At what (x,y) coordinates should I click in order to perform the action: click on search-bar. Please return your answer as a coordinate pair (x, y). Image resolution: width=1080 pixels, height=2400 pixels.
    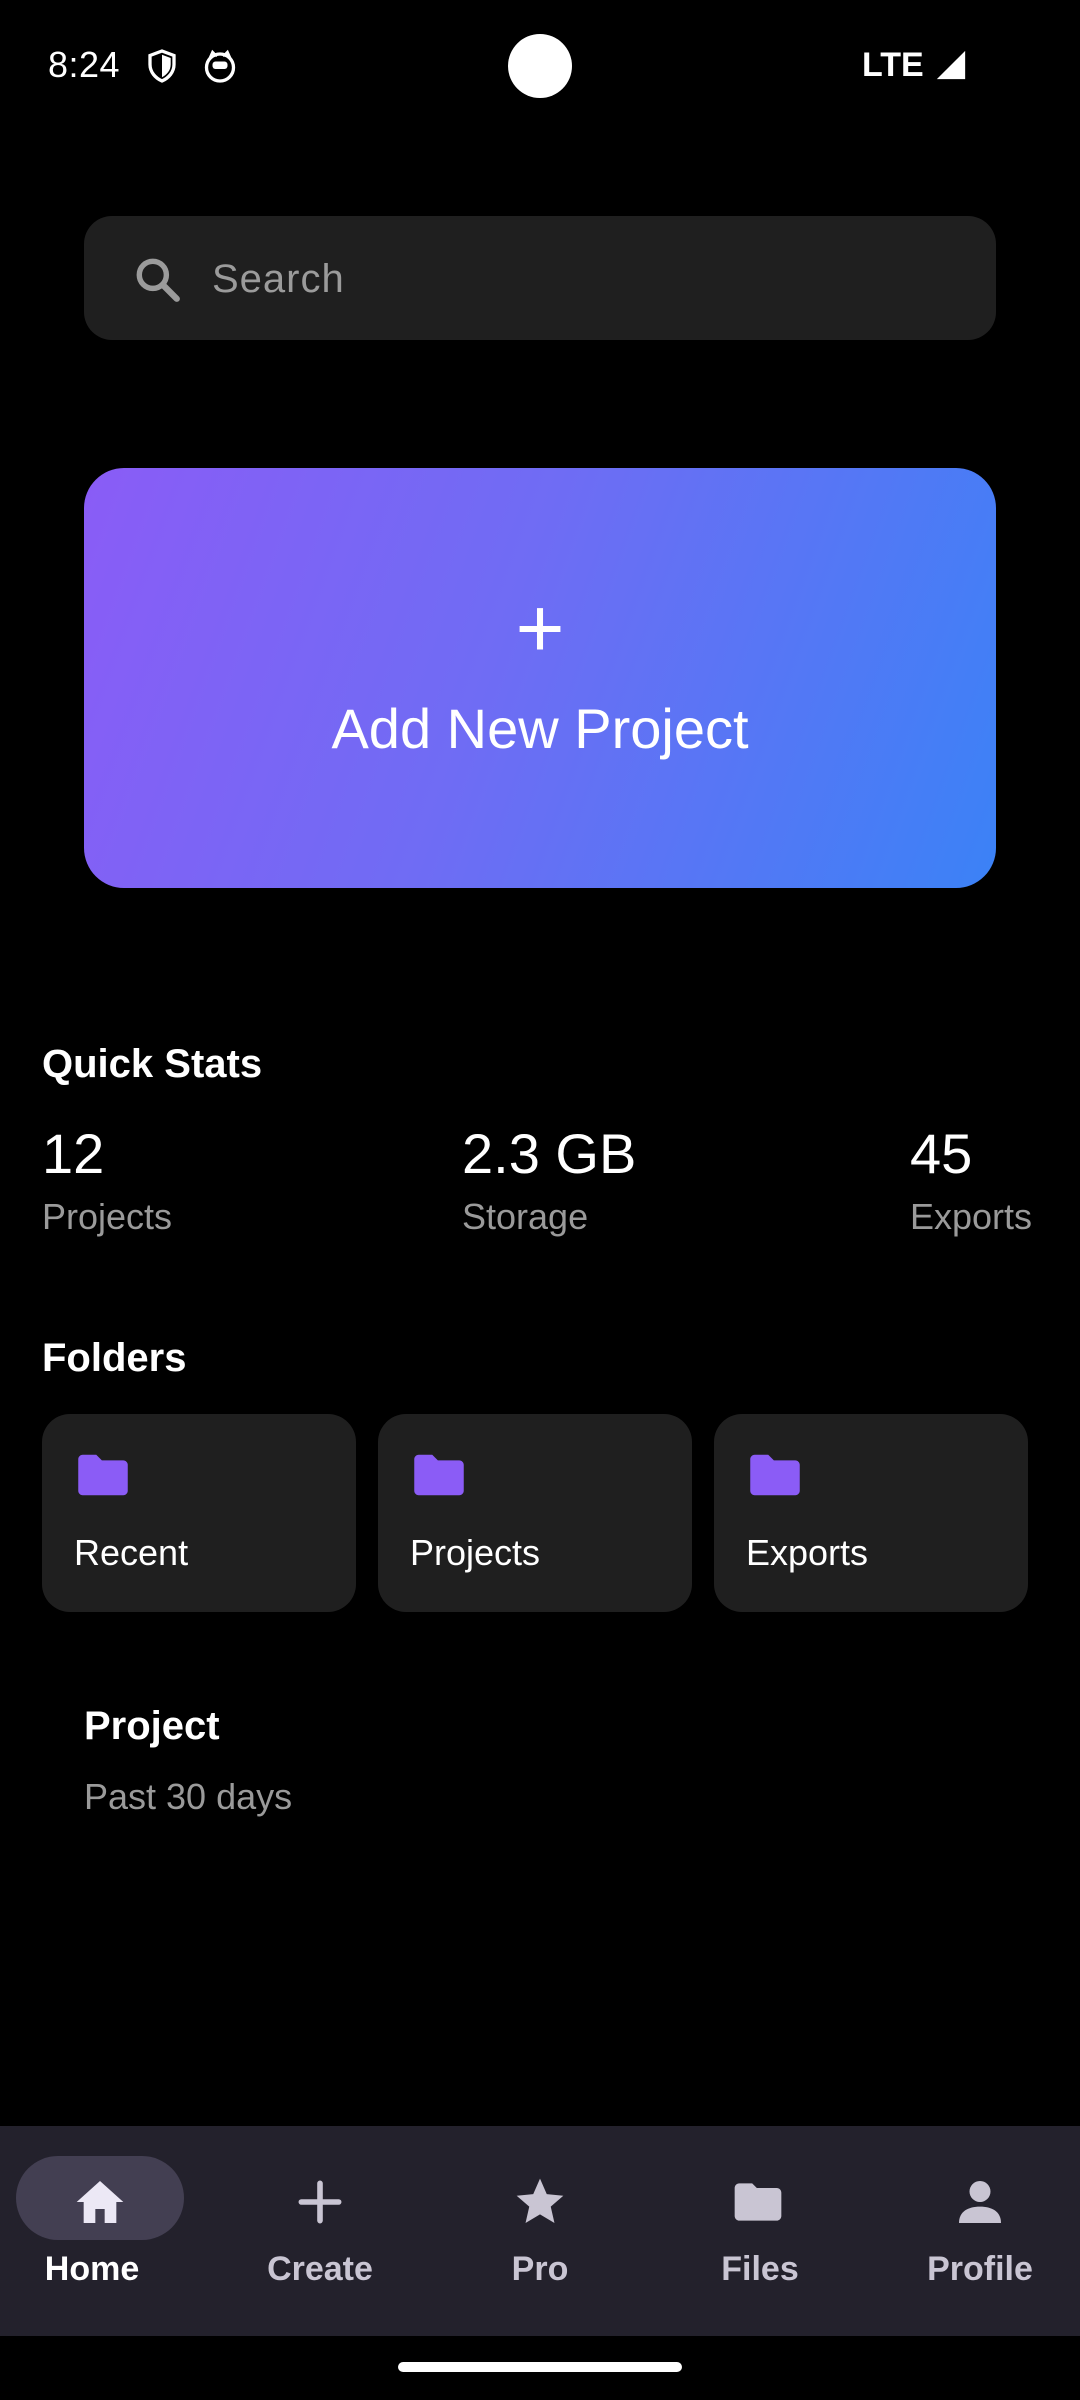
    Looking at the image, I should click on (540, 278).